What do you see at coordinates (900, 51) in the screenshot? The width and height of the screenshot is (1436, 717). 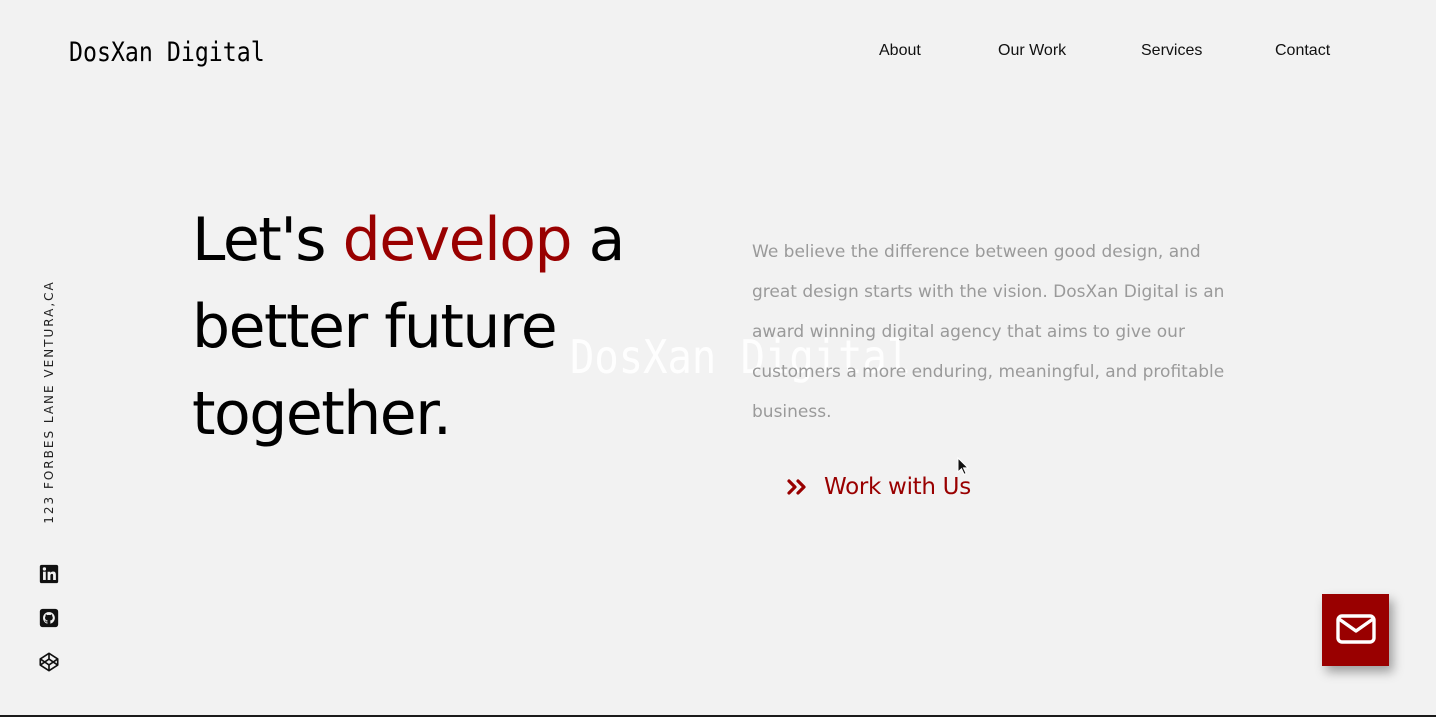 I see `nav-link-about: About` at bounding box center [900, 51].